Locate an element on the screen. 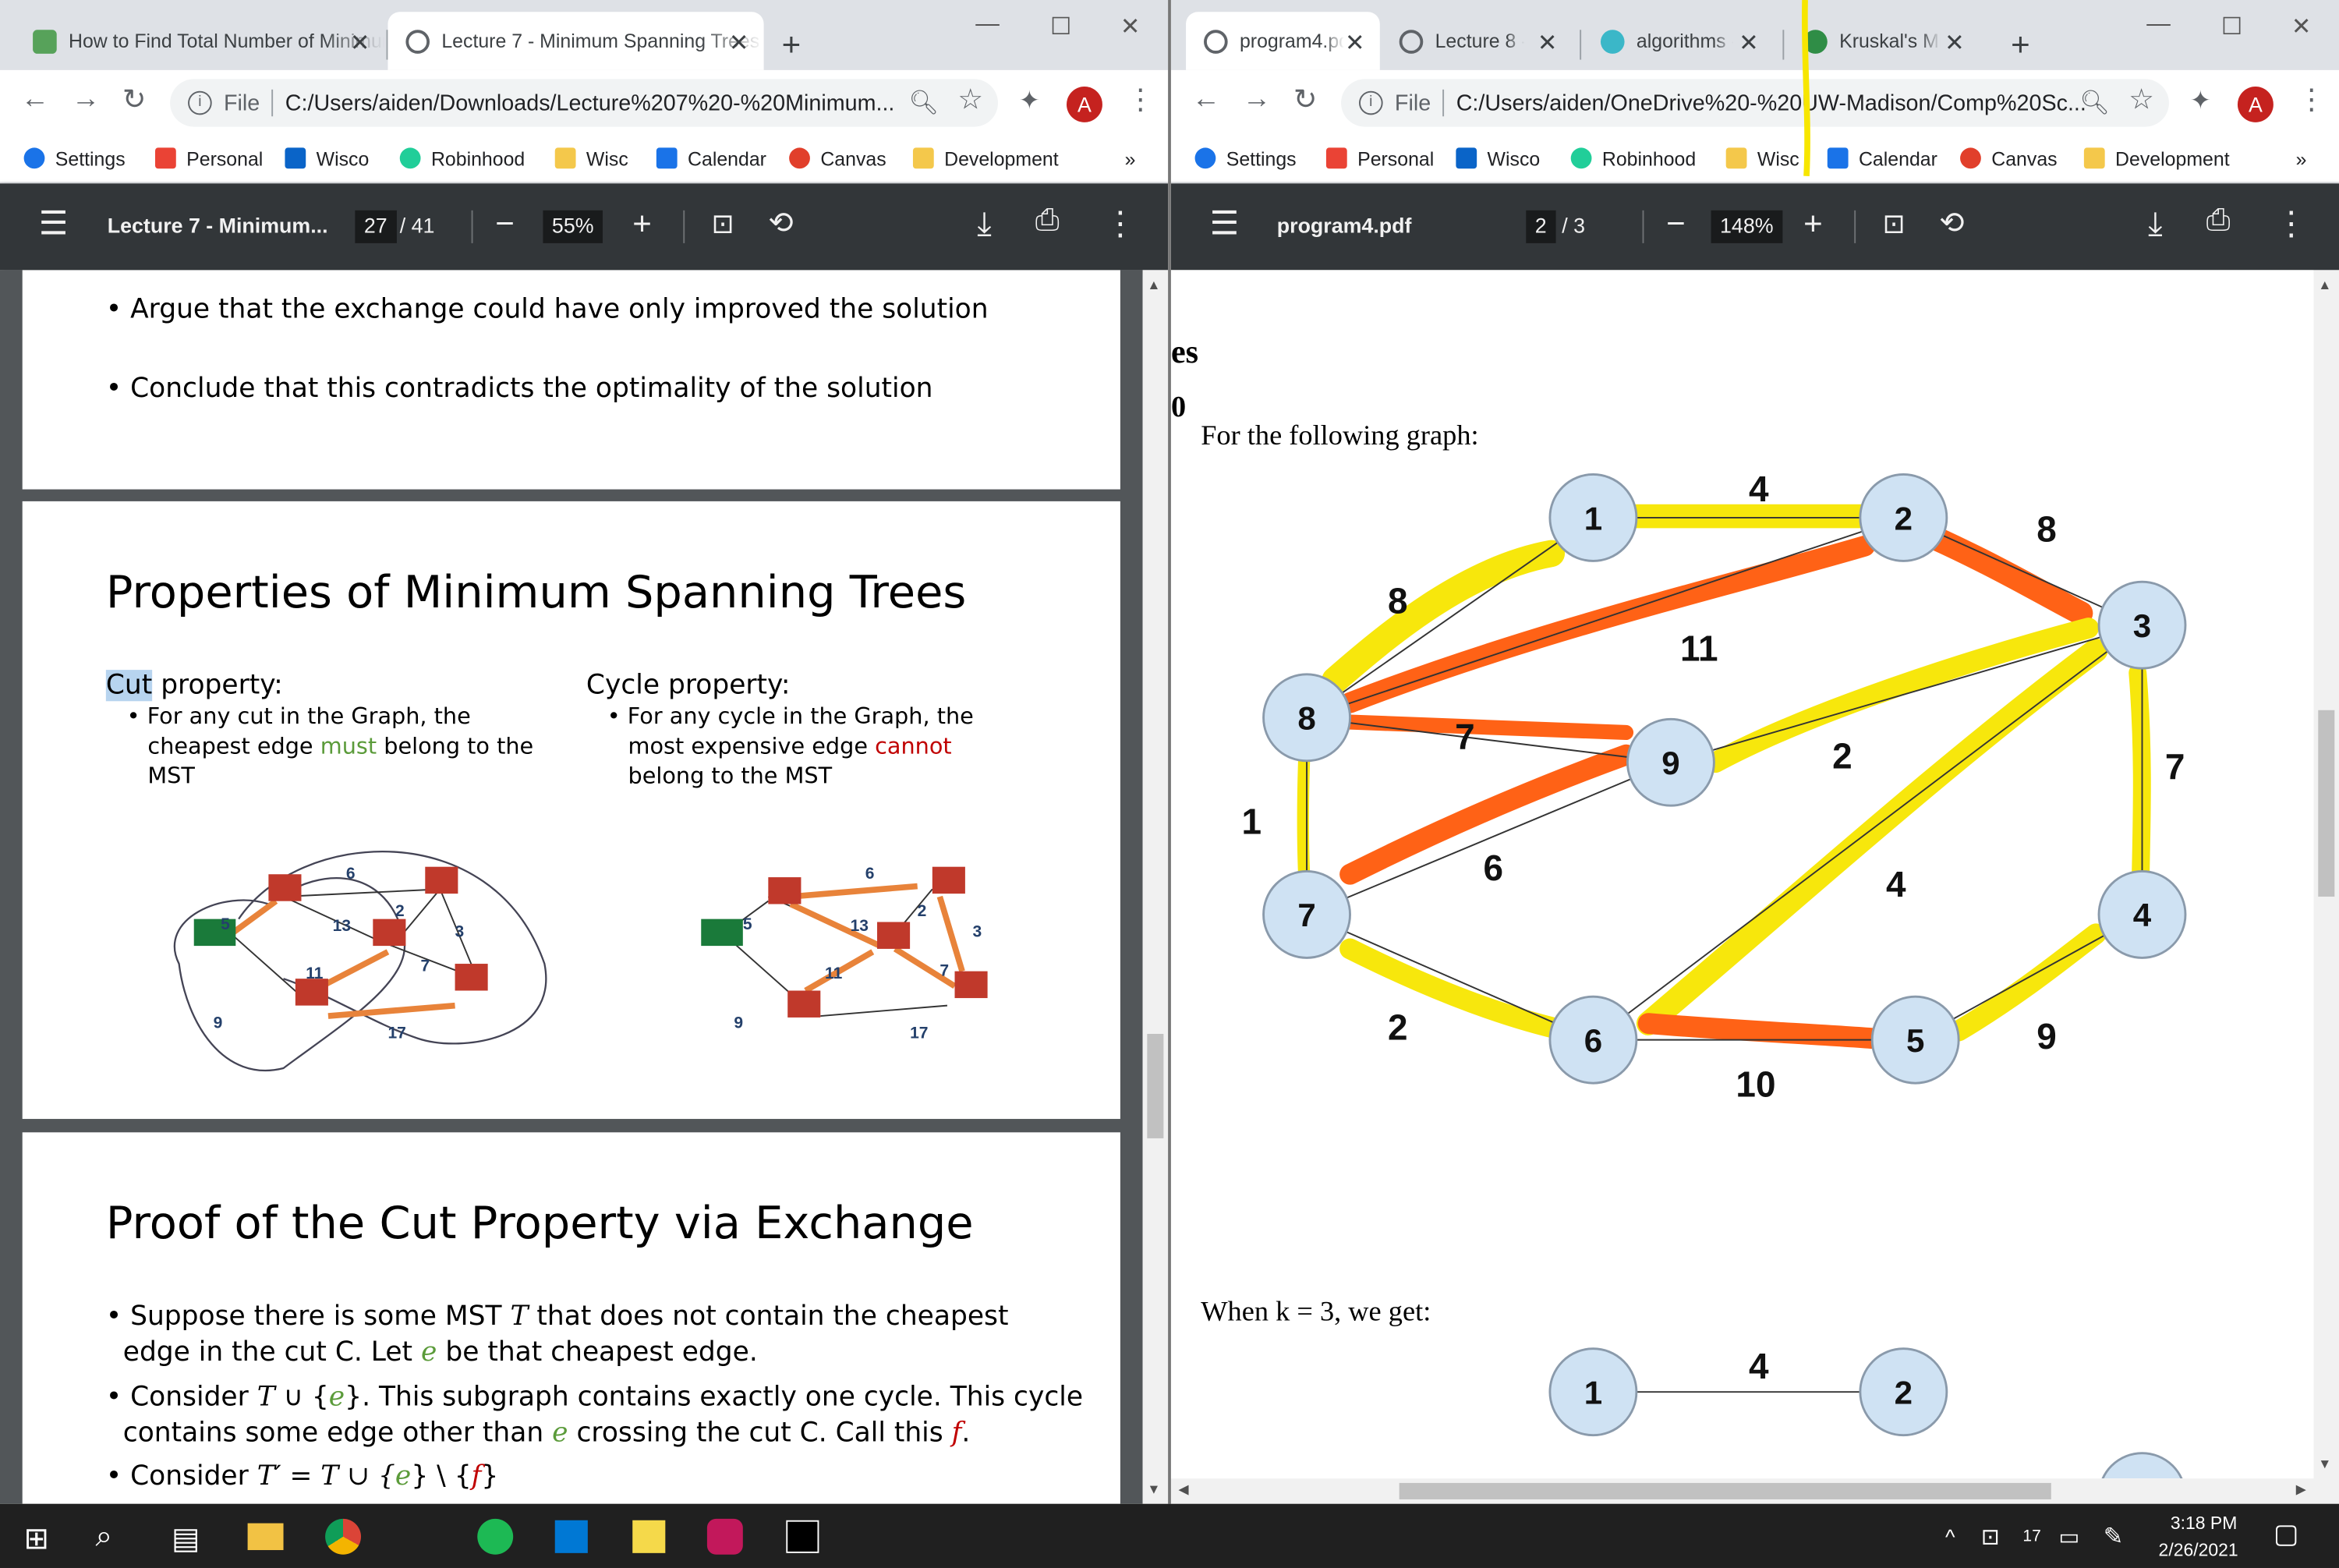  clock-time: 3:18 PM is located at coordinates (2204, 1523).